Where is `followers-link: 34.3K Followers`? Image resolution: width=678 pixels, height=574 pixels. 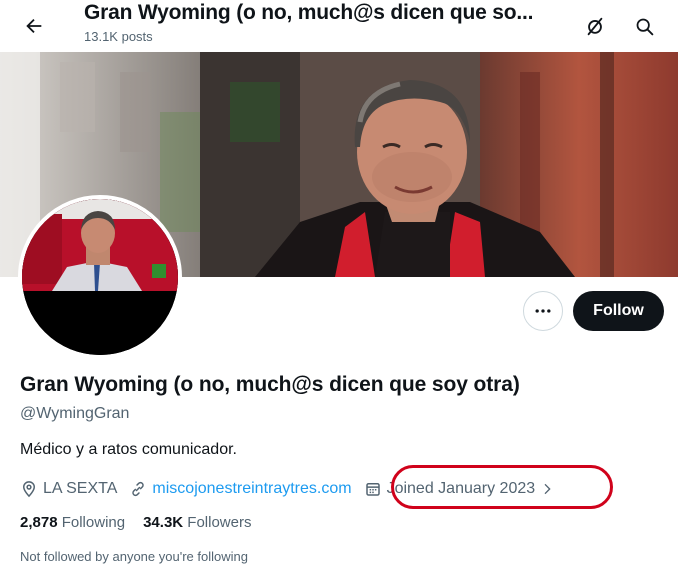 followers-link: 34.3K Followers is located at coordinates (197, 522).